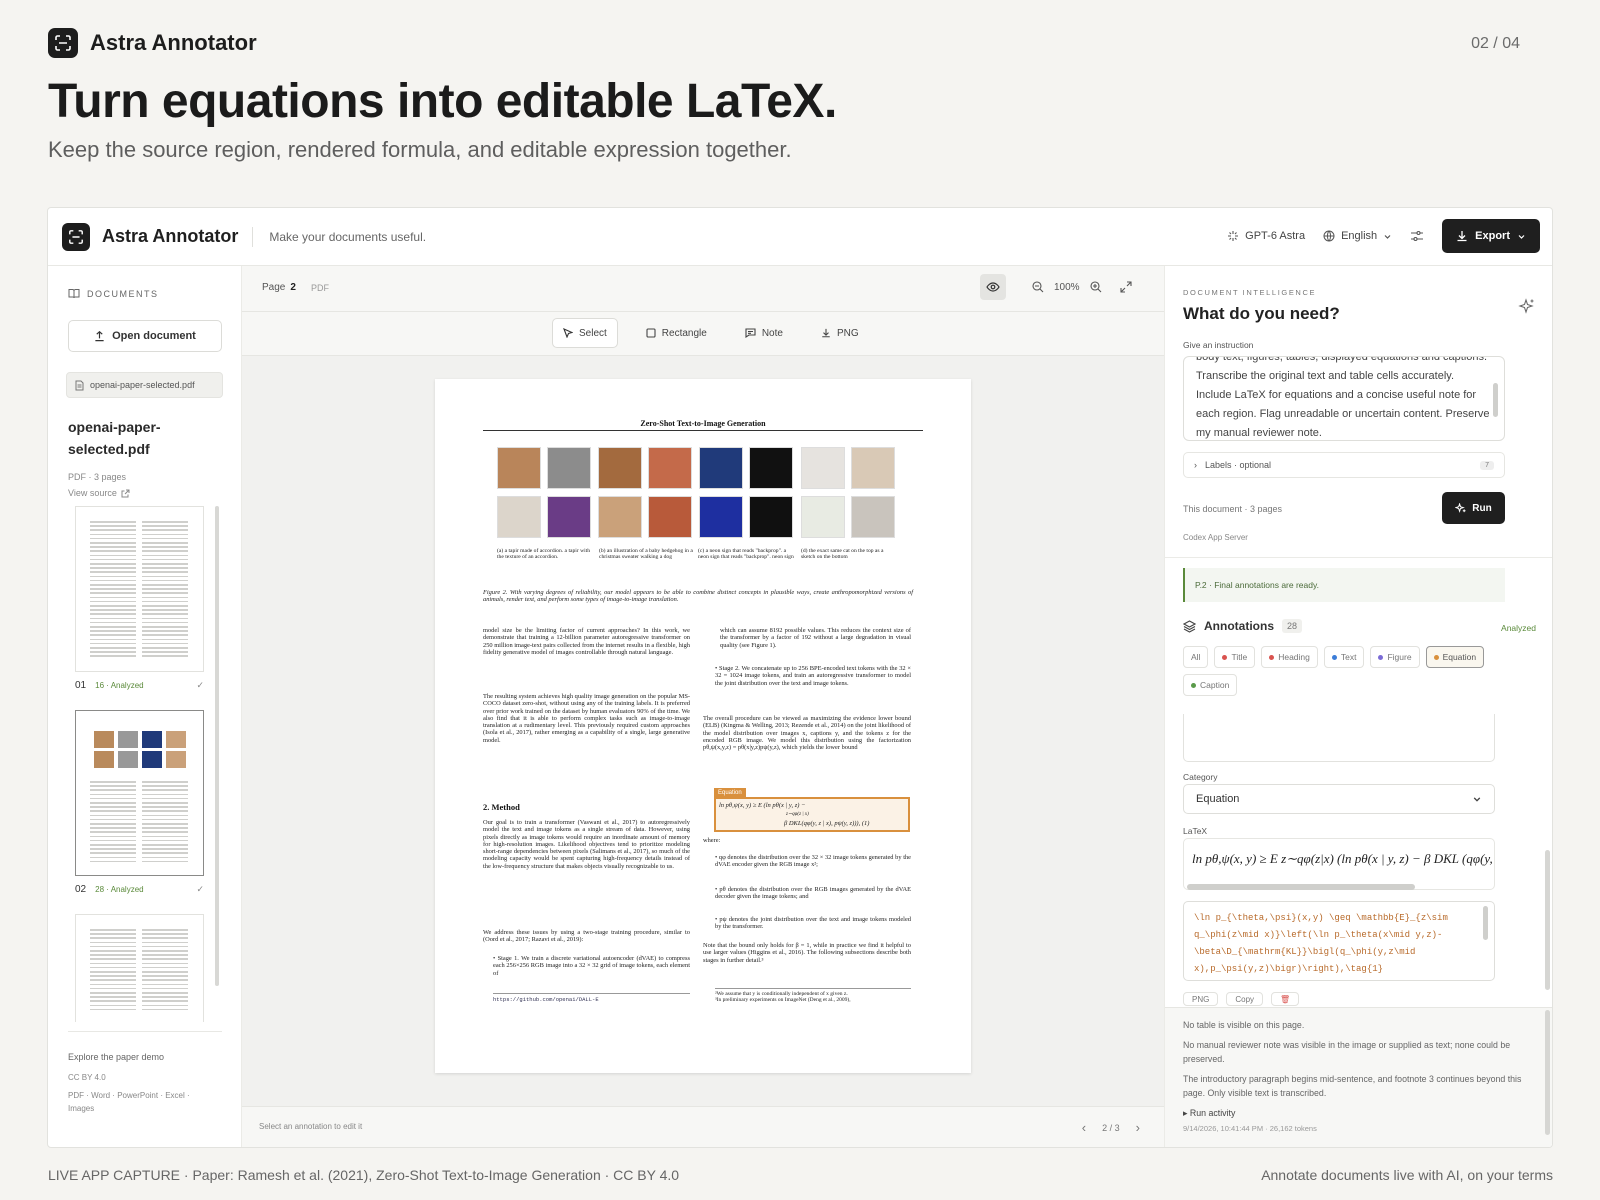 Image resolution: width=1600 pixels, height=1200 pixels. What do you see at coordinates (840, 333) in the screenshot?
I see `png-export-tool: PNG` at bounding box center [840, 333].